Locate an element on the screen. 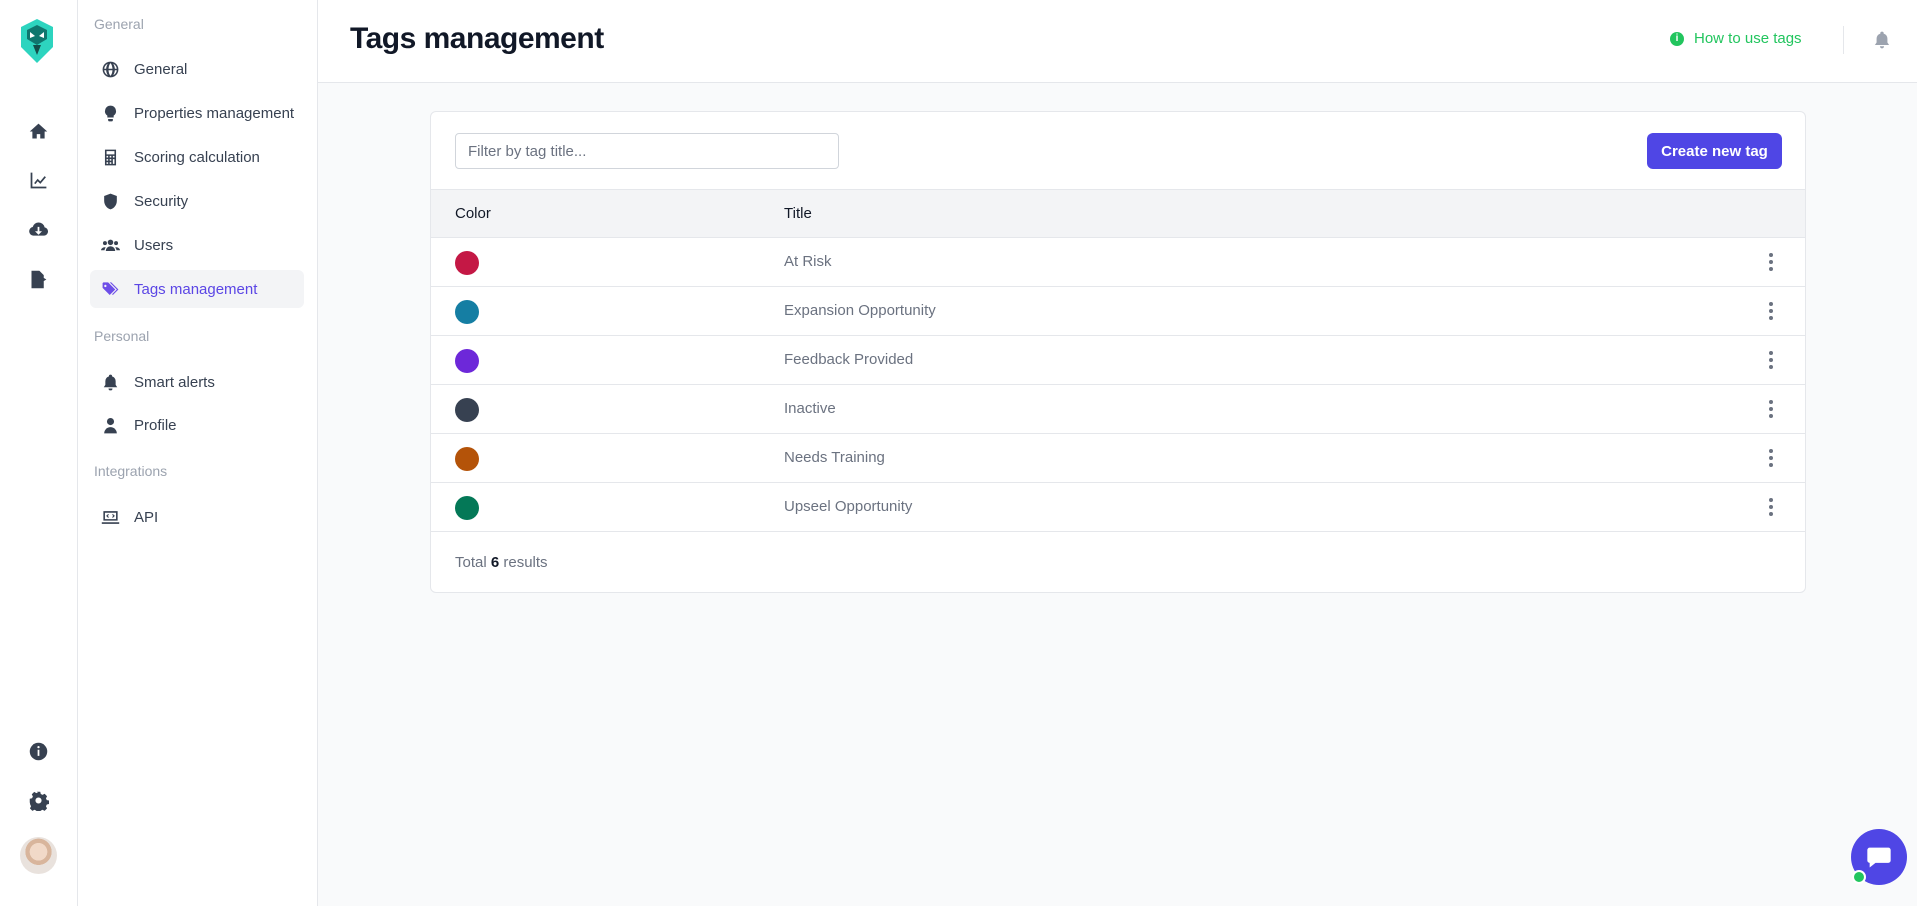  sidebar-item-profile: Profile is located at coordinates (197, 425).